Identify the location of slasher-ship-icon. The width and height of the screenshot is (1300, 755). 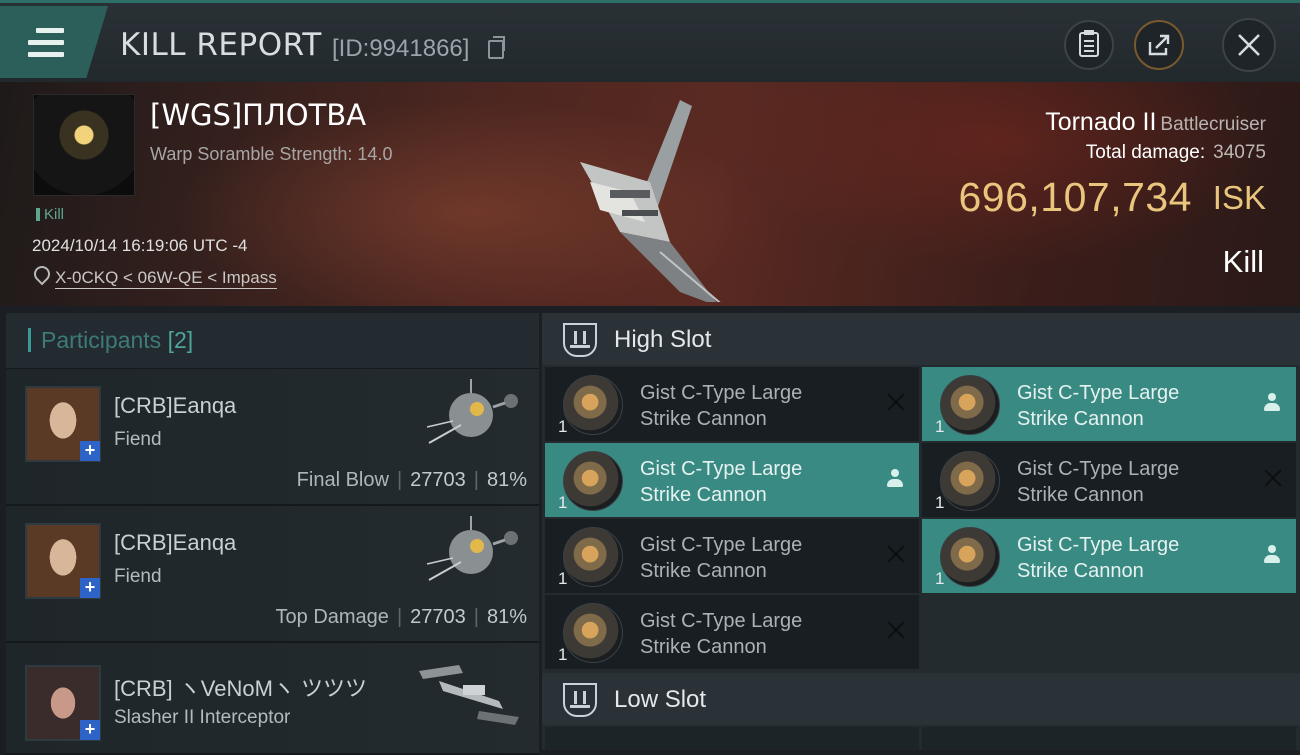
(469, 695).